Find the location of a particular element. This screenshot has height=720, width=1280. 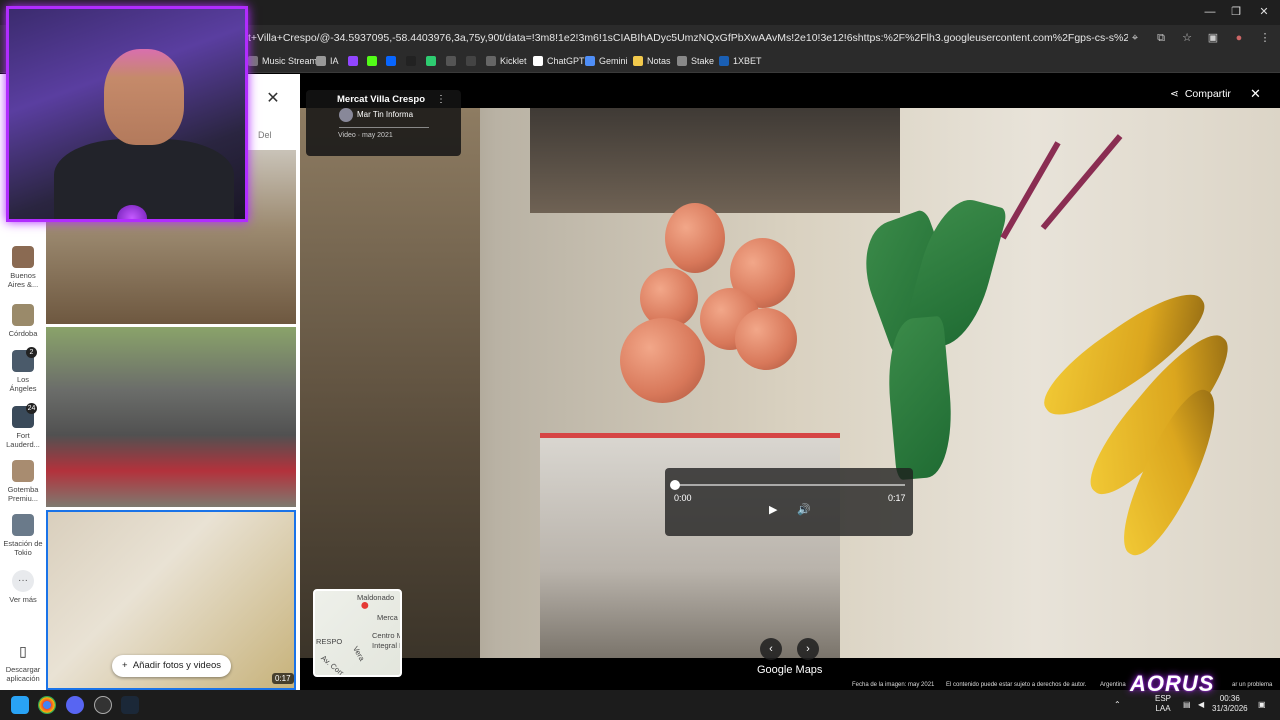

app-icon is located at coordinates (103, 705).